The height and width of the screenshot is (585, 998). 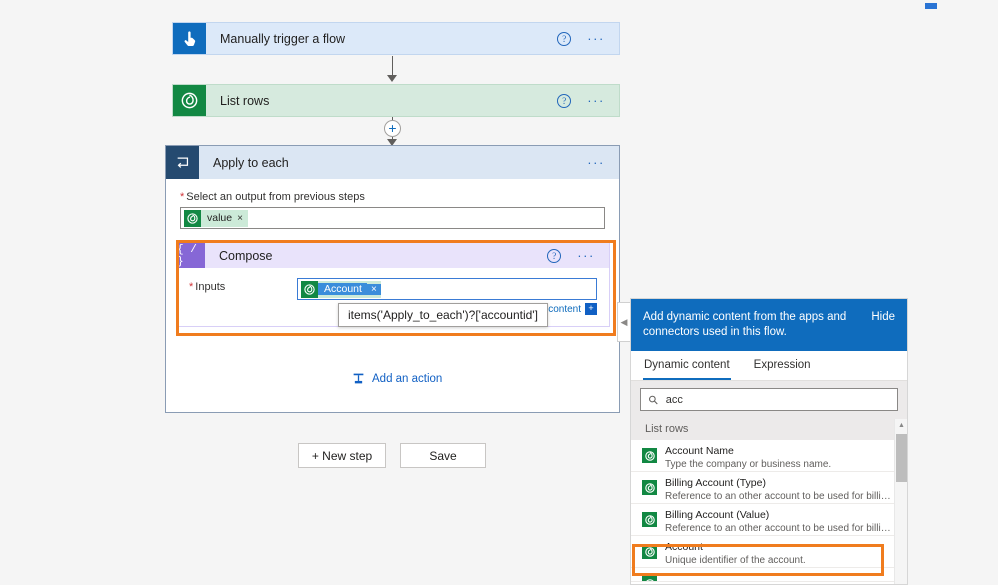 What do you see at coordinates (358, 378) in the screenshot?
I see `add-action-icon` at bounding box center [358, 378].